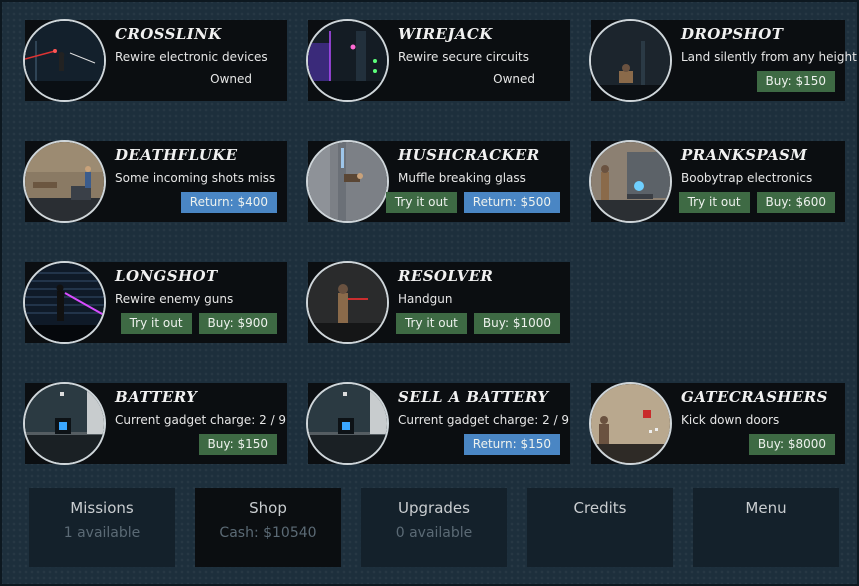 The height and width of the screenshot is (586, 859). Describe the element at coordinates (268, 508) in the screenshot. I see `nav-label: Shop` at that location.